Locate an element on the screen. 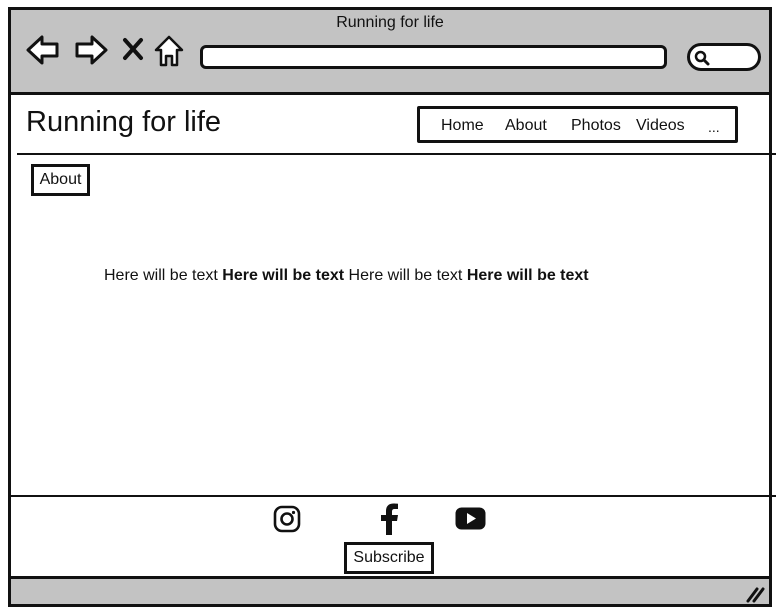 The width and height of the screenshot is (776, 610). address-bar is located at coordinates (433, 57).